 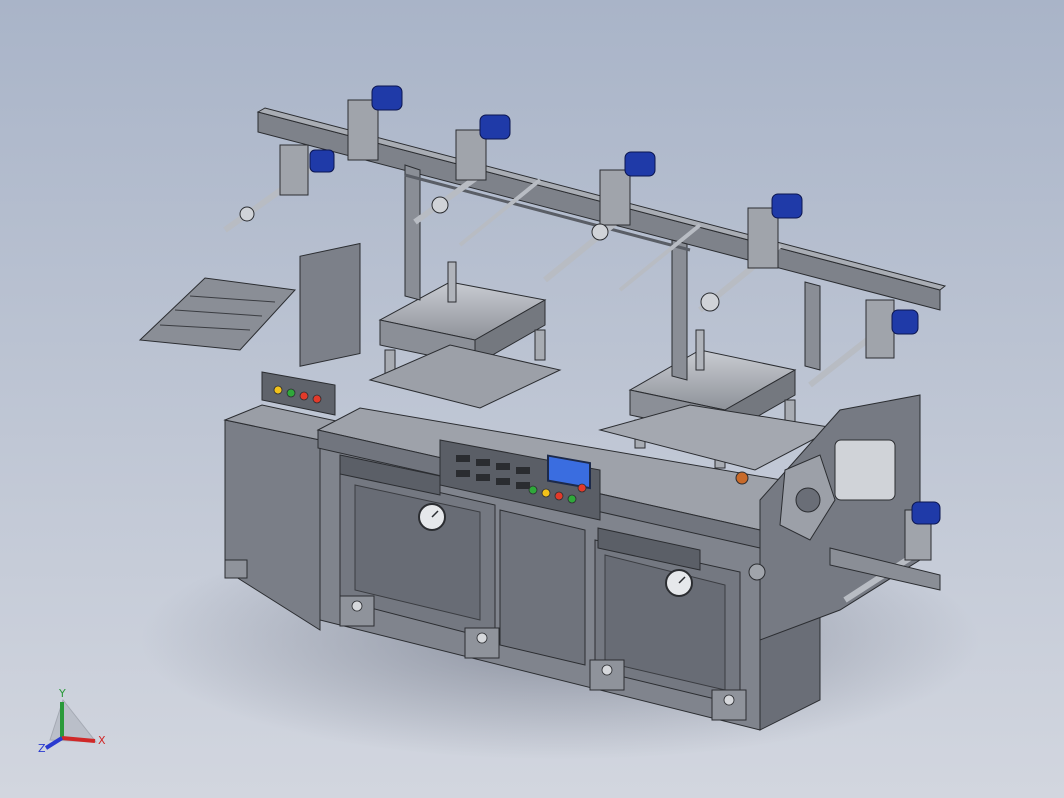 I want to click on infeed-table, so click(x=249, y=304).